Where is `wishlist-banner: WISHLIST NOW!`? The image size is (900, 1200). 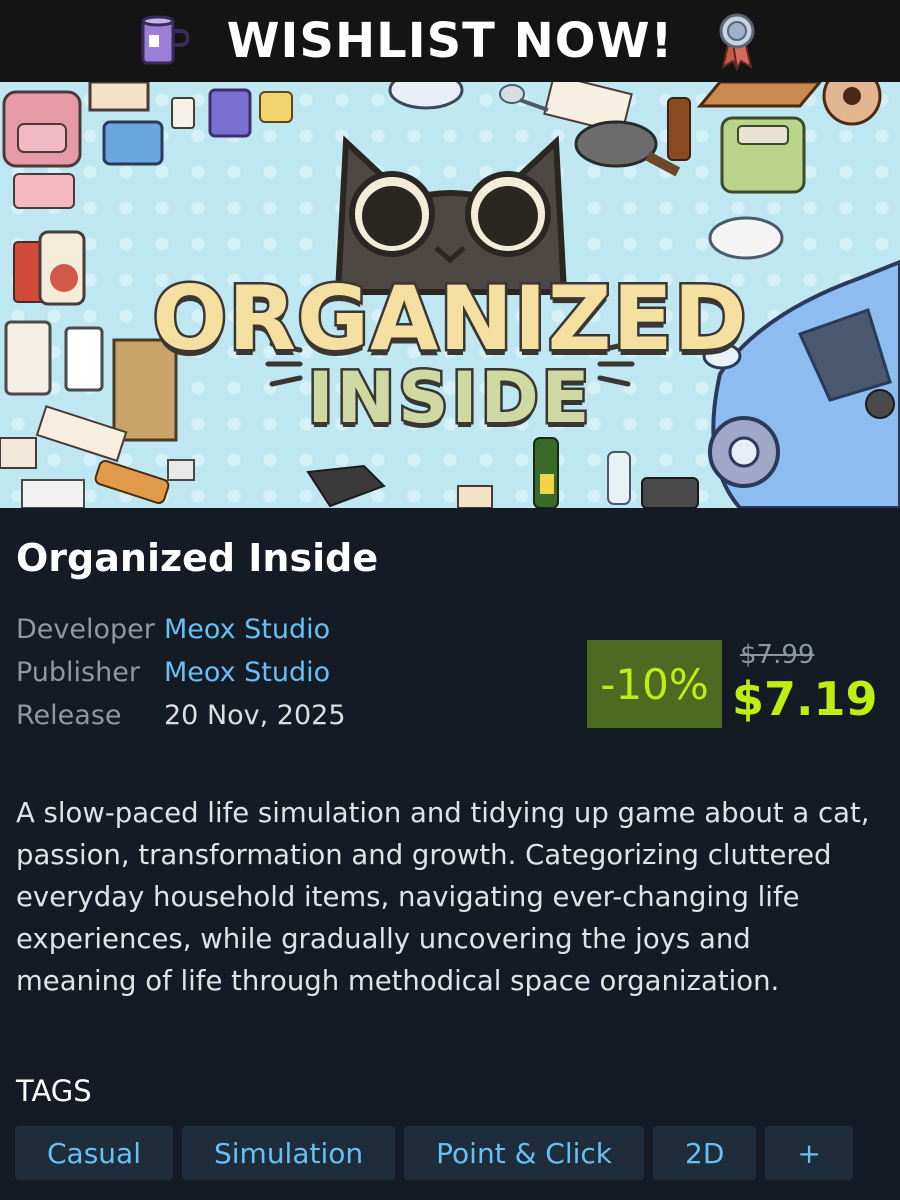
wishlist-banner: WISHLIST NOW! is located at coordinates (450, 41).